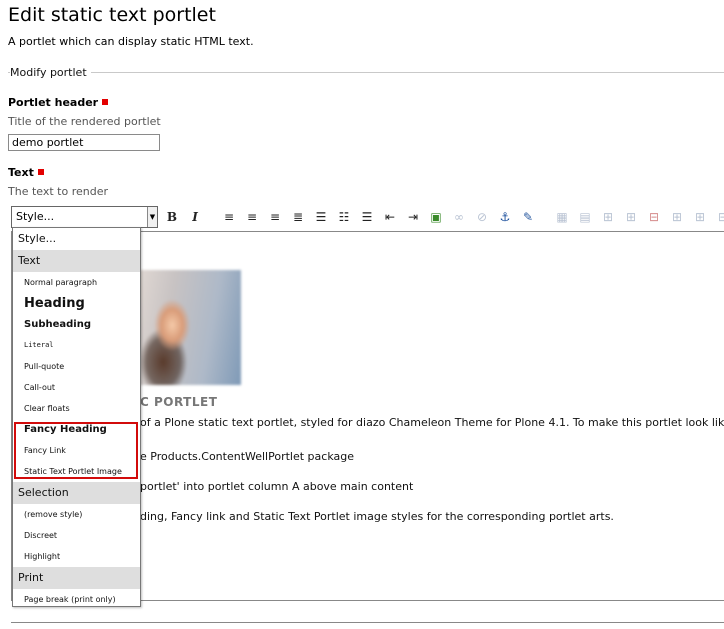 This screenshot has height=629, width=724. I want to click on insert-image-icon: ▣, so click(436, 217).